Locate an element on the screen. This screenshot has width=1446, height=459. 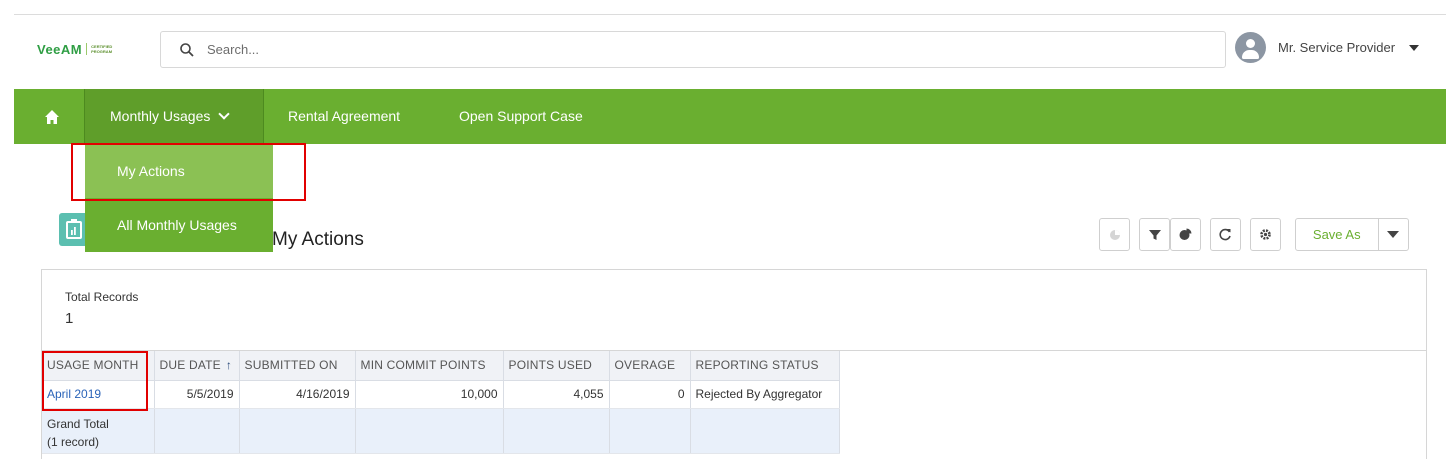
highlight-box-usage-month is located at coordinates (95, 381).